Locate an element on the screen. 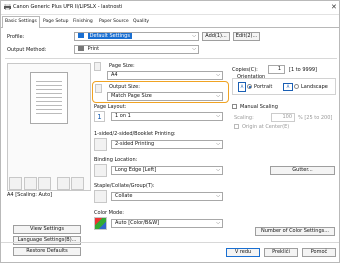  color-mode-value: Auto [Color/B&W] is located at coordinates (137, 223).